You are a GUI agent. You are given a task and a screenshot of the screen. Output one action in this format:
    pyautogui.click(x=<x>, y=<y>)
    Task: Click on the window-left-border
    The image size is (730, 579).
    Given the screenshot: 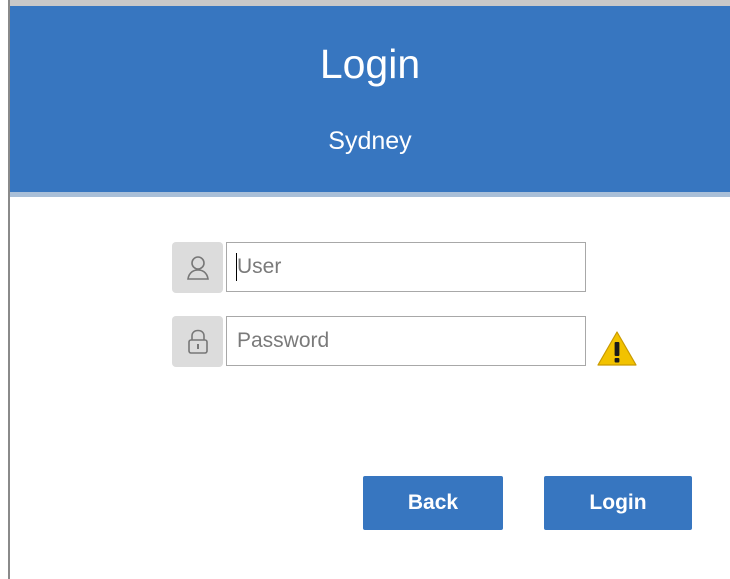 What is the action you would take?
    pyautogui.click(x=5, y=289)
    